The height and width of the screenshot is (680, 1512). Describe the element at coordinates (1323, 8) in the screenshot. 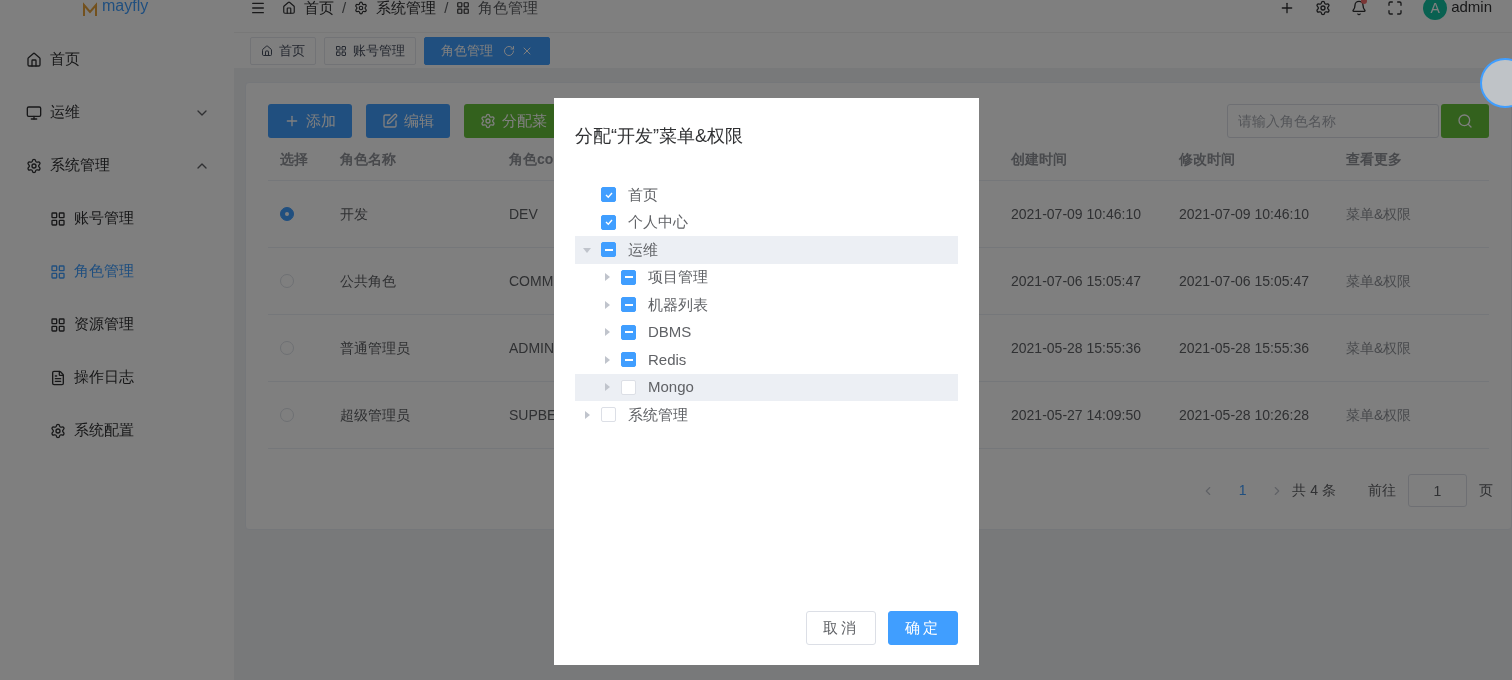

I see `settings-icon` at that location.